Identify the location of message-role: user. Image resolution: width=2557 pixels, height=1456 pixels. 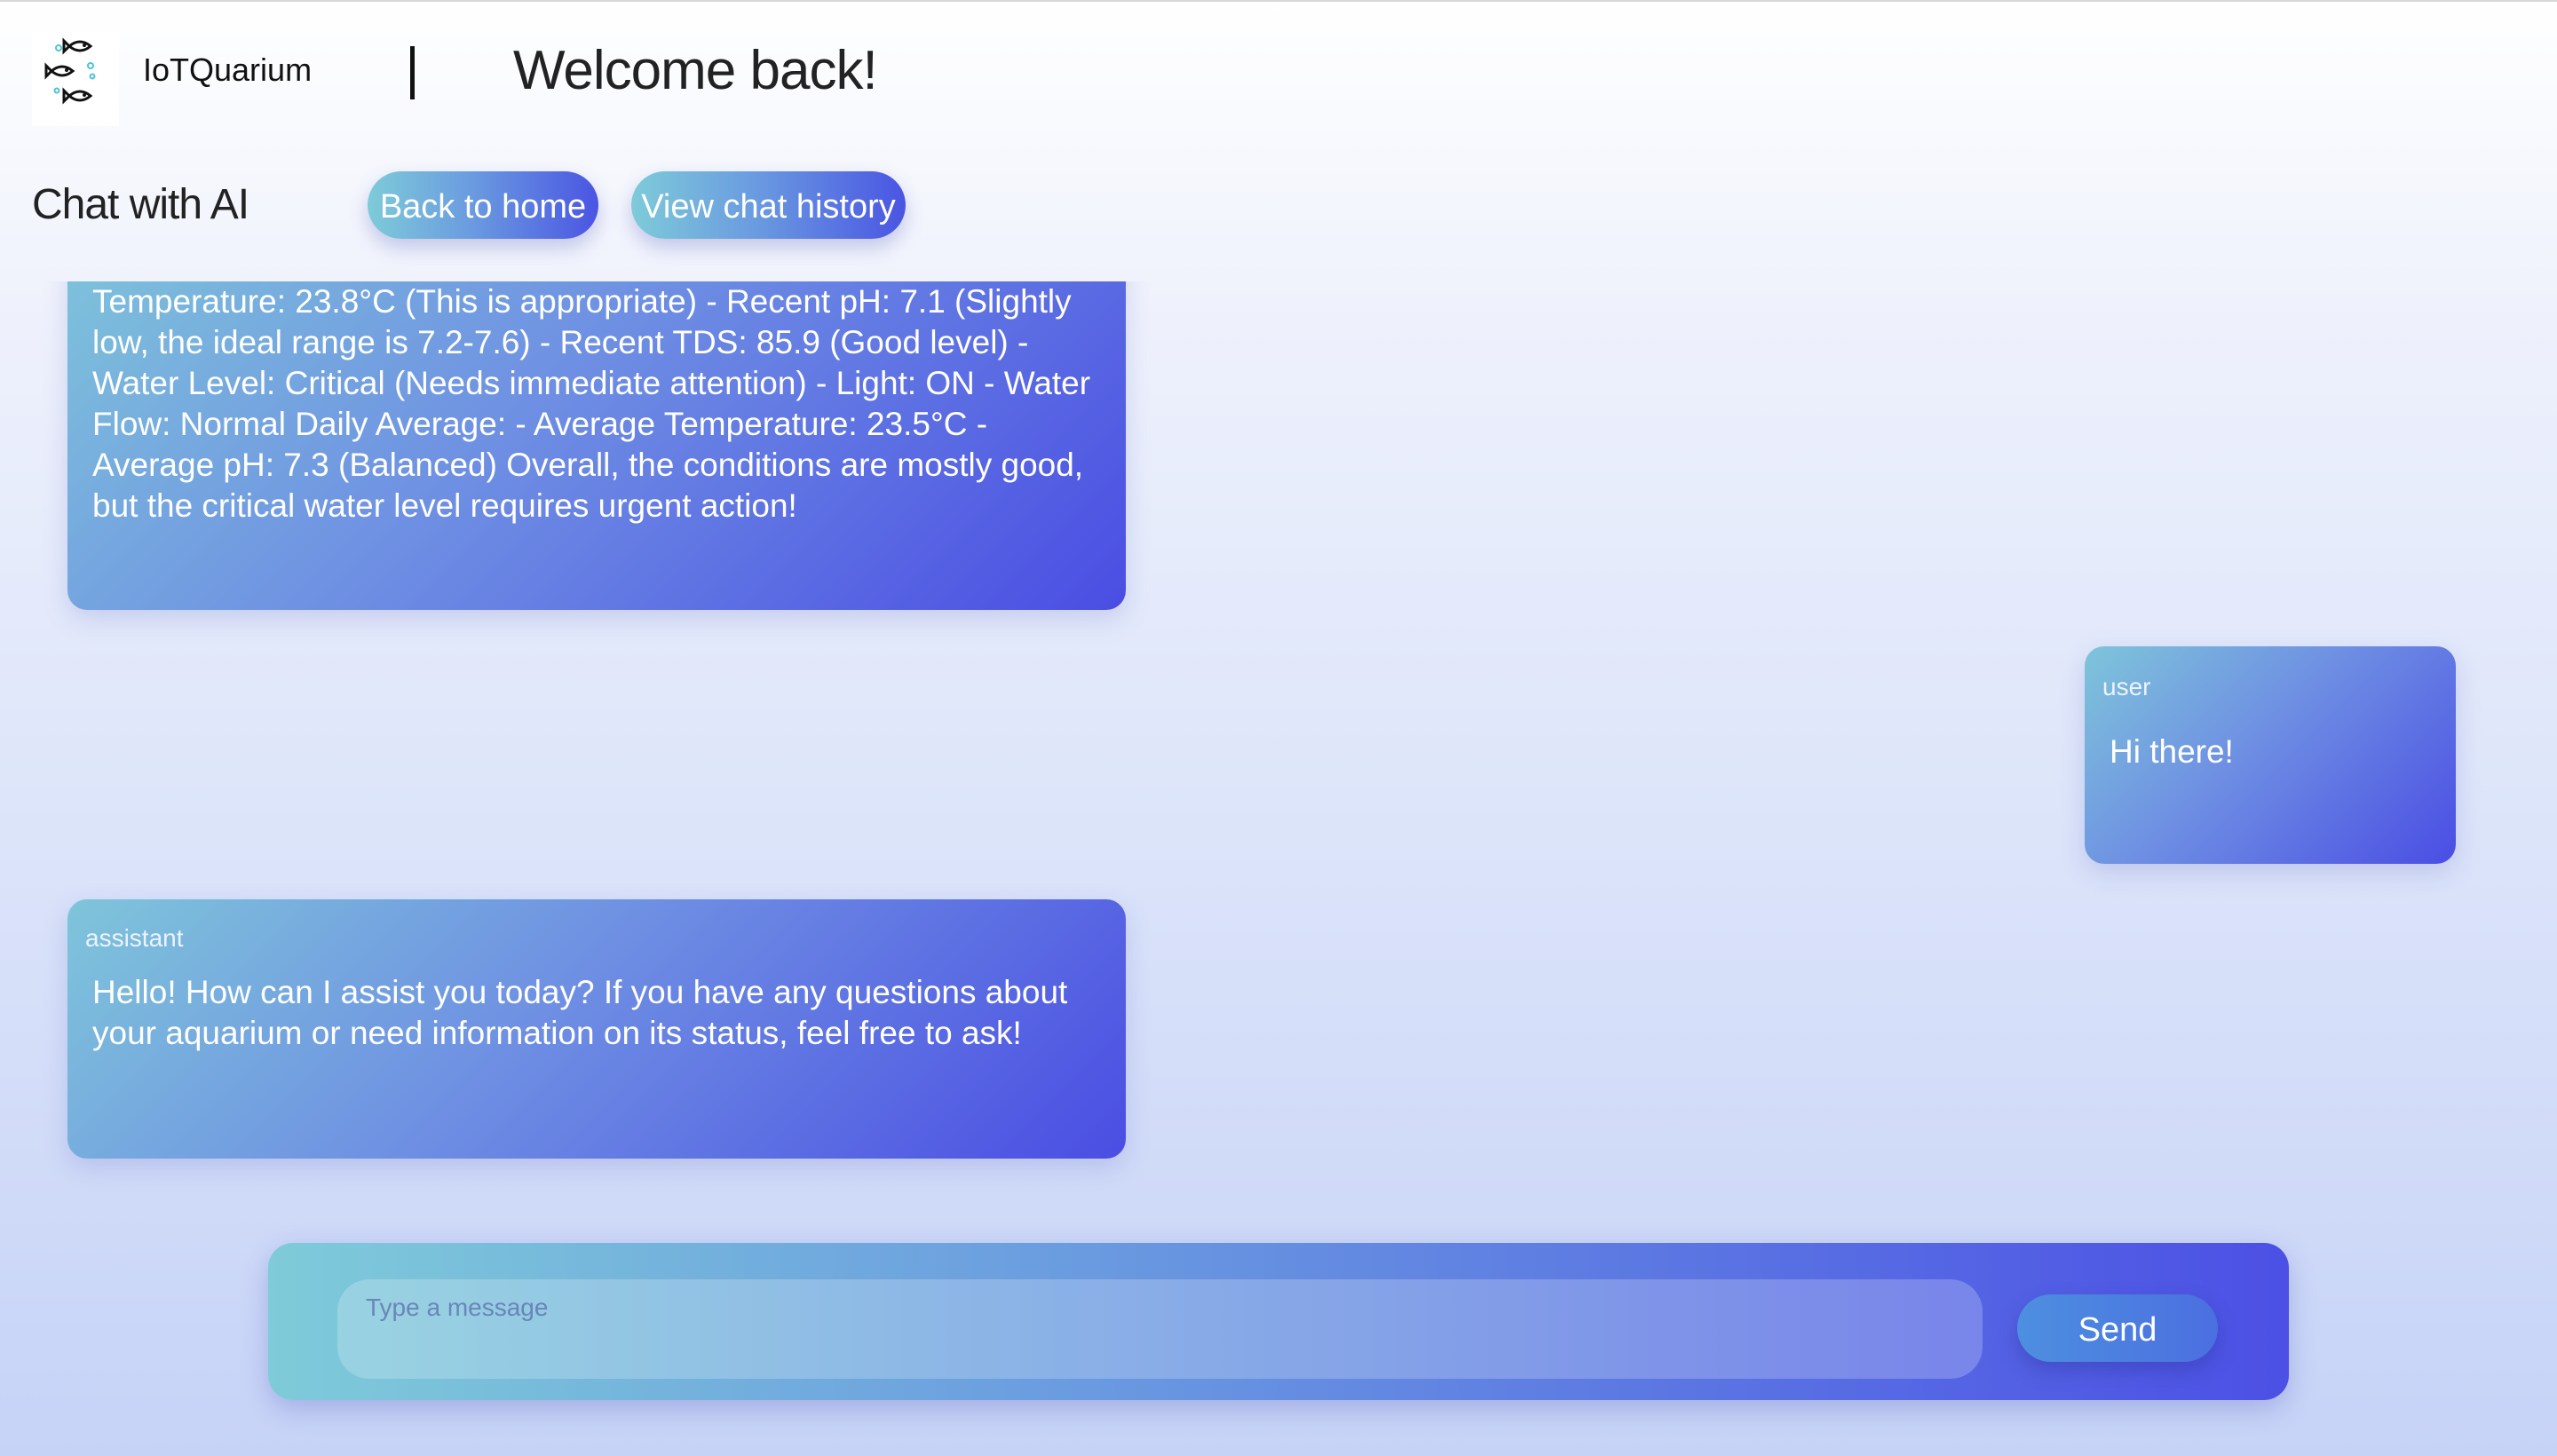
(2126, 686).